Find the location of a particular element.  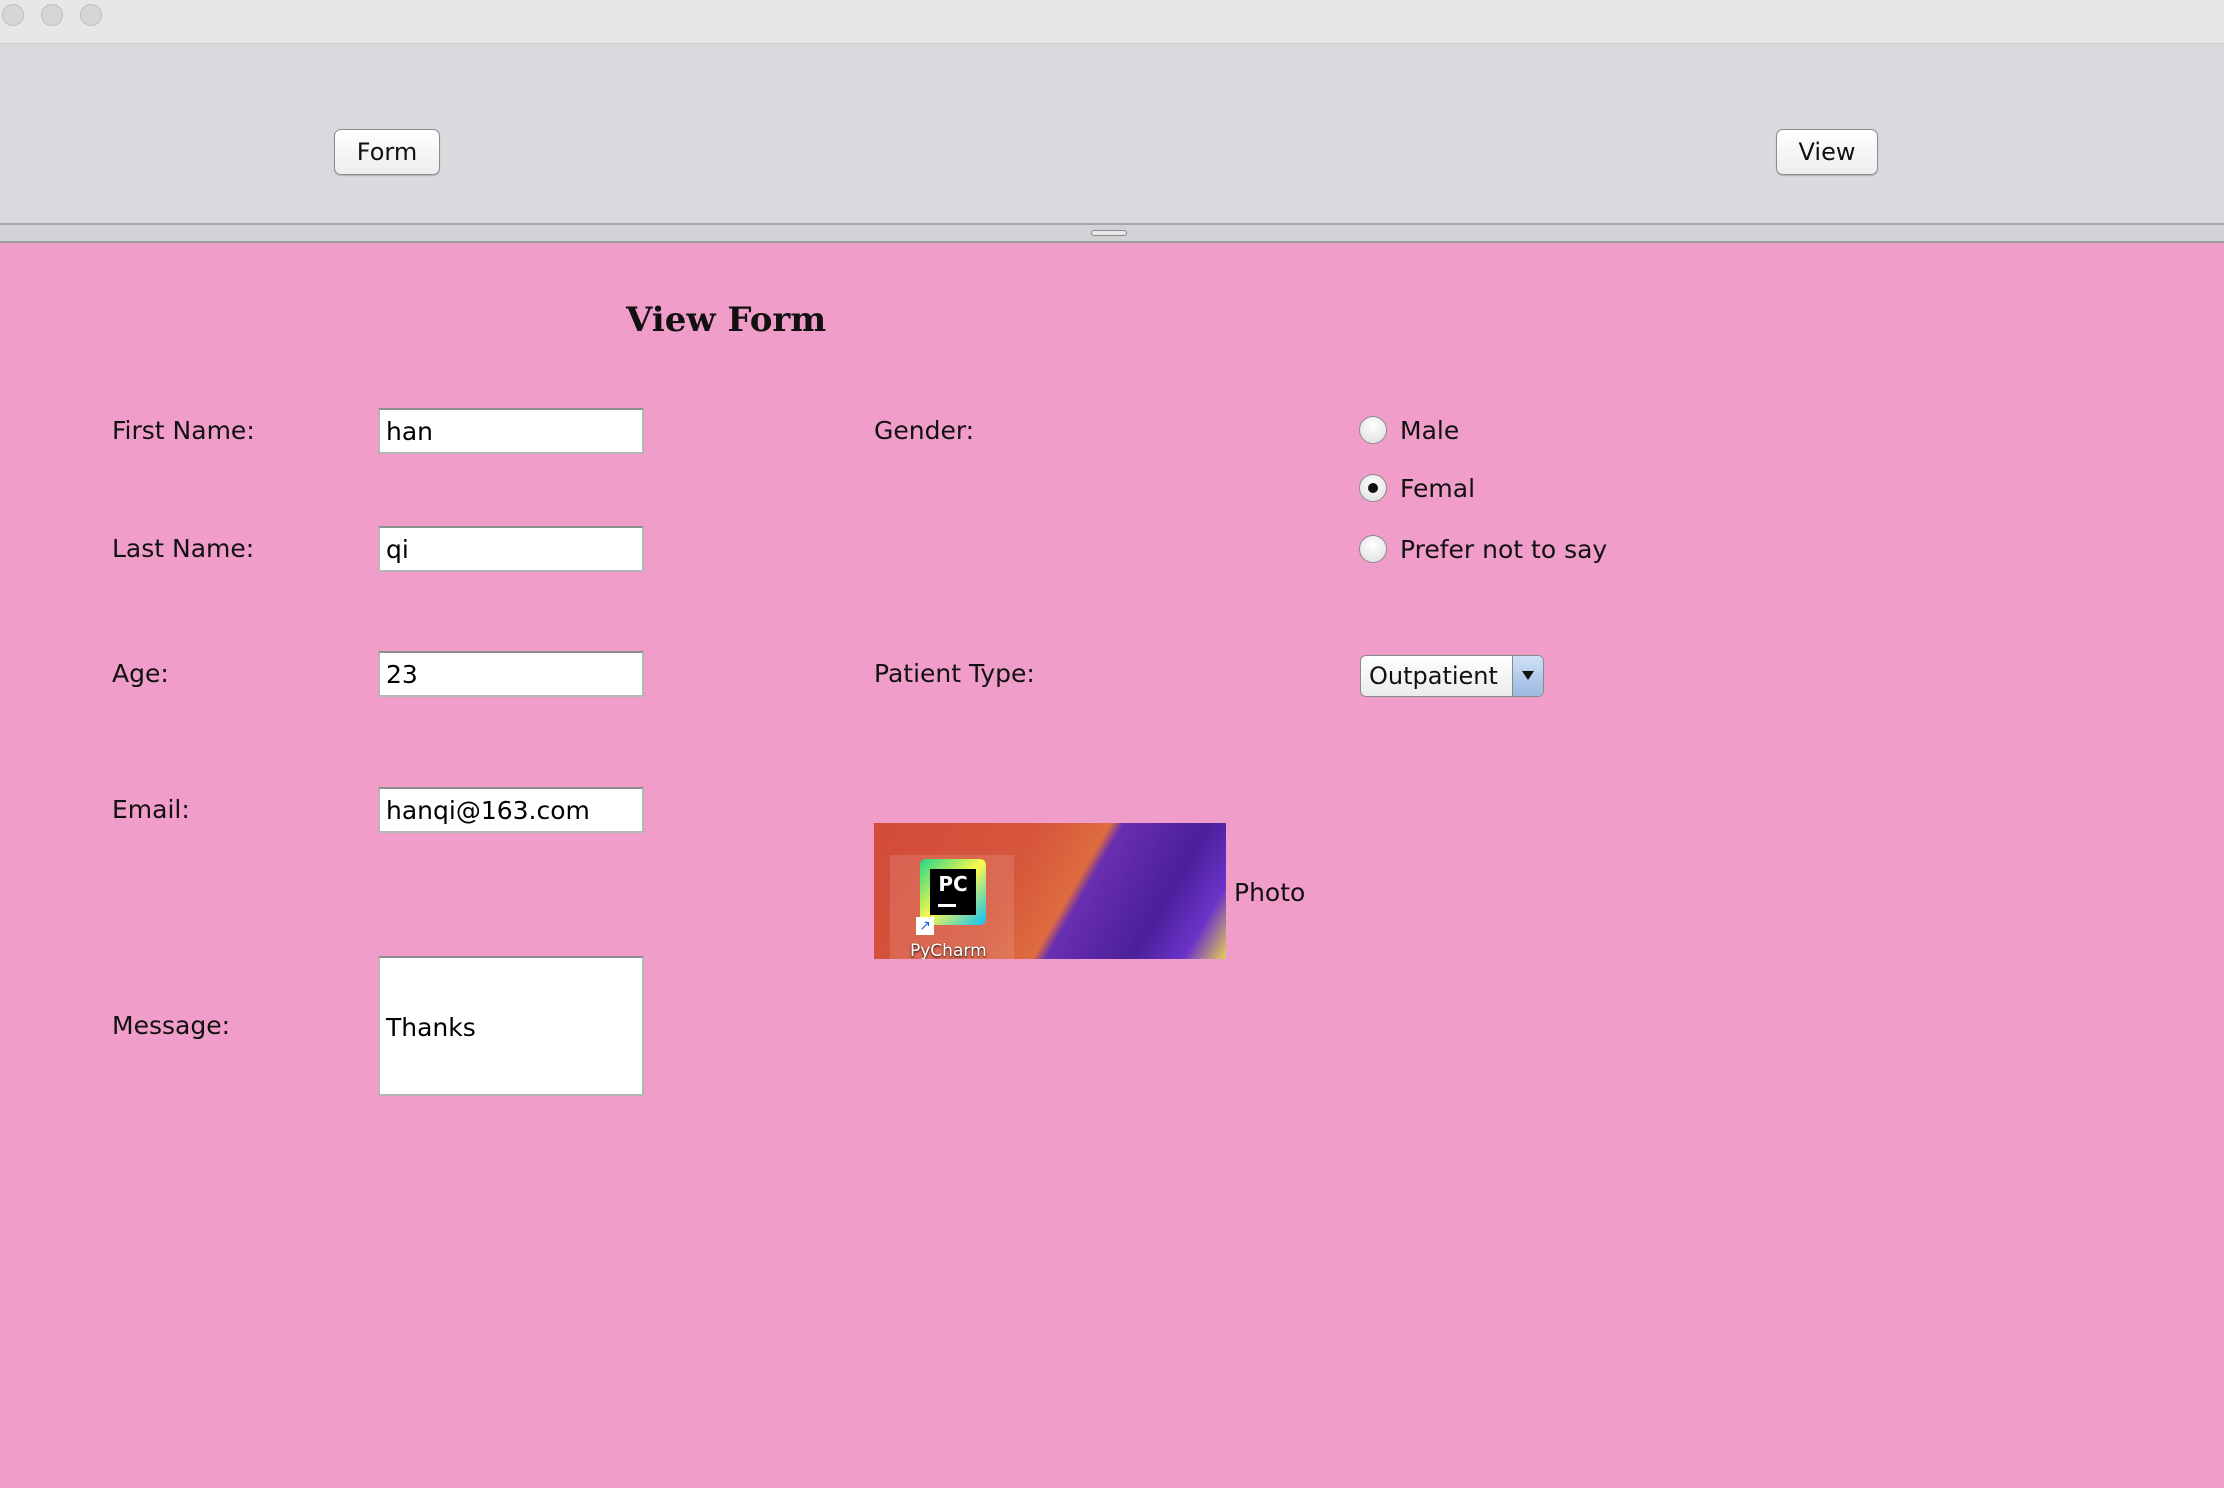

gender-label: Gender: is located at coordinates (924, 430).